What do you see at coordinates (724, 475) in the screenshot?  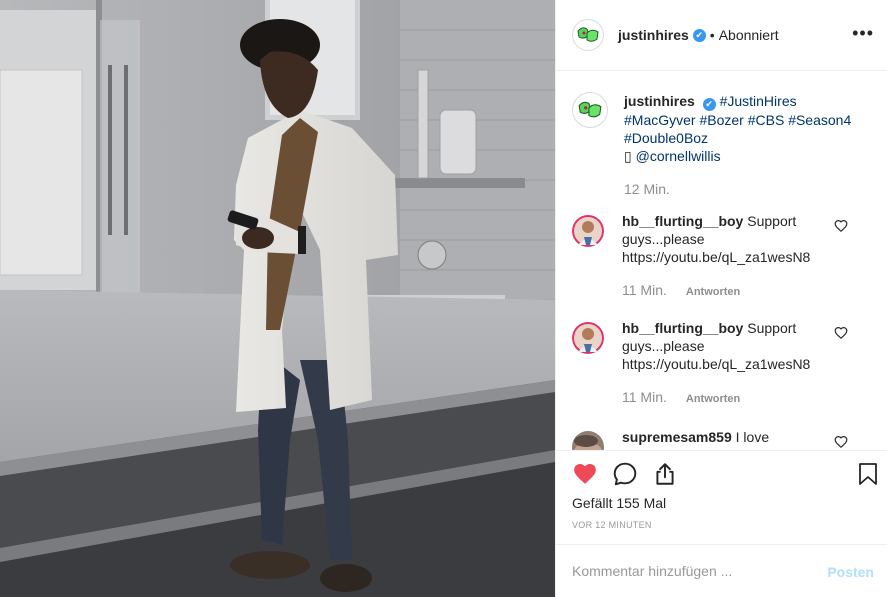 I see `action-icons-row` at bounding box center [724, 475].